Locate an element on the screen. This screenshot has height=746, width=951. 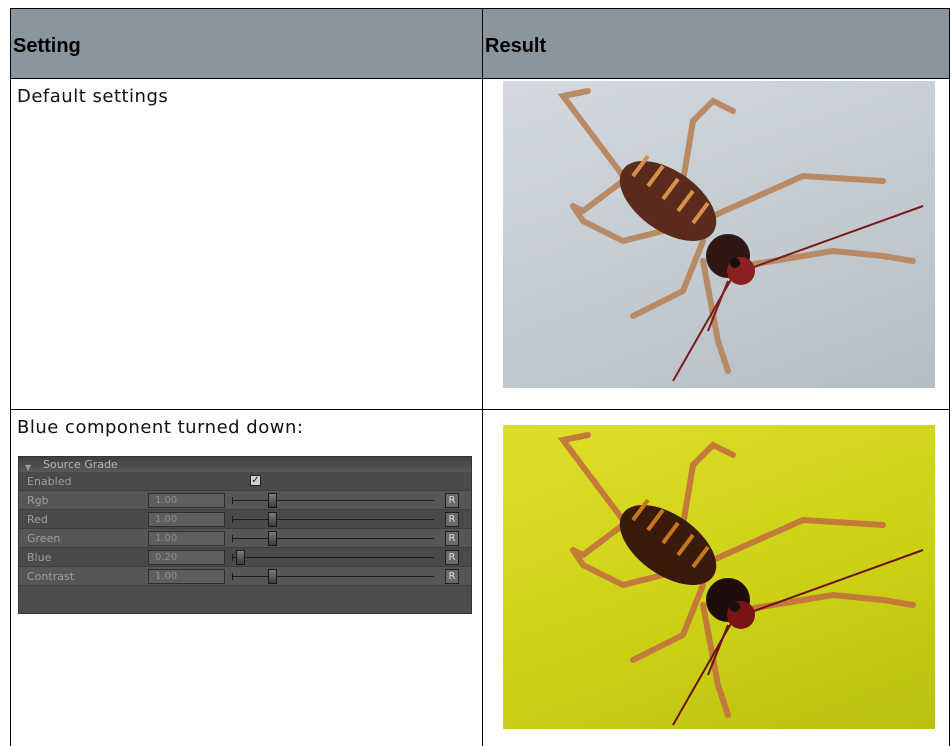
param-row-blue: Blue 0.20 R is located at coordinates (245, 557).